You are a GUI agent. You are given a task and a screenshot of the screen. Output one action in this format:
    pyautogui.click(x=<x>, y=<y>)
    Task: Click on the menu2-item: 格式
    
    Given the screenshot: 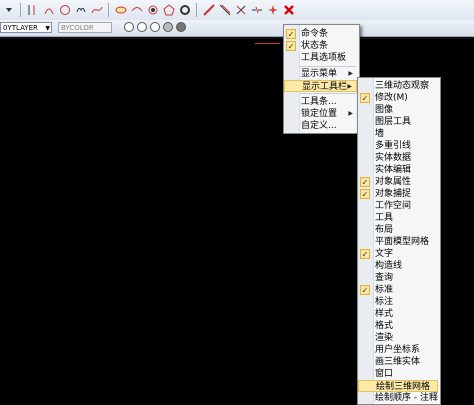 What is the action you would take?
    pyautogui.click(x=398, y=326)
    